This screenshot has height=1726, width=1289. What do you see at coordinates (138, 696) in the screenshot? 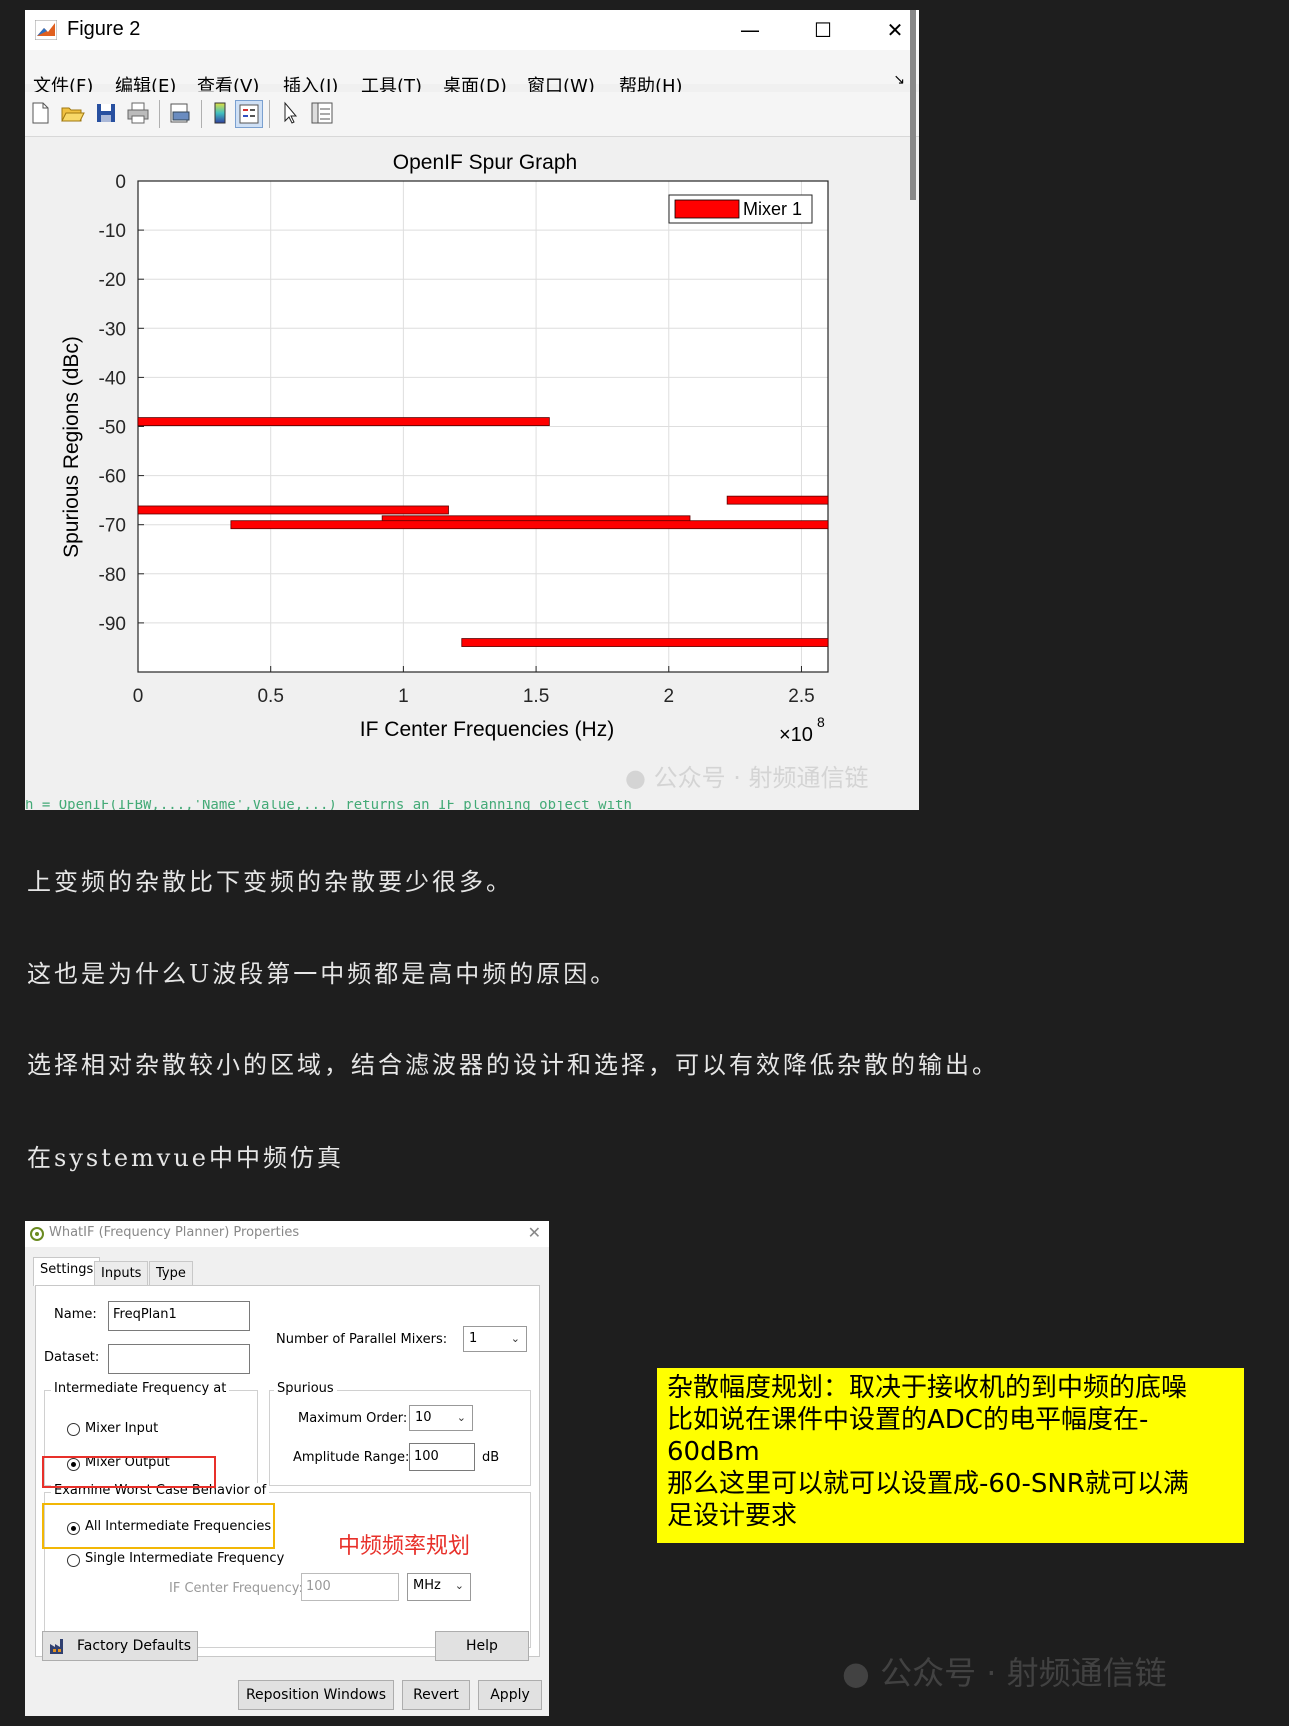
I see `x-tick-label: 0` at bounding box center [138, 696].